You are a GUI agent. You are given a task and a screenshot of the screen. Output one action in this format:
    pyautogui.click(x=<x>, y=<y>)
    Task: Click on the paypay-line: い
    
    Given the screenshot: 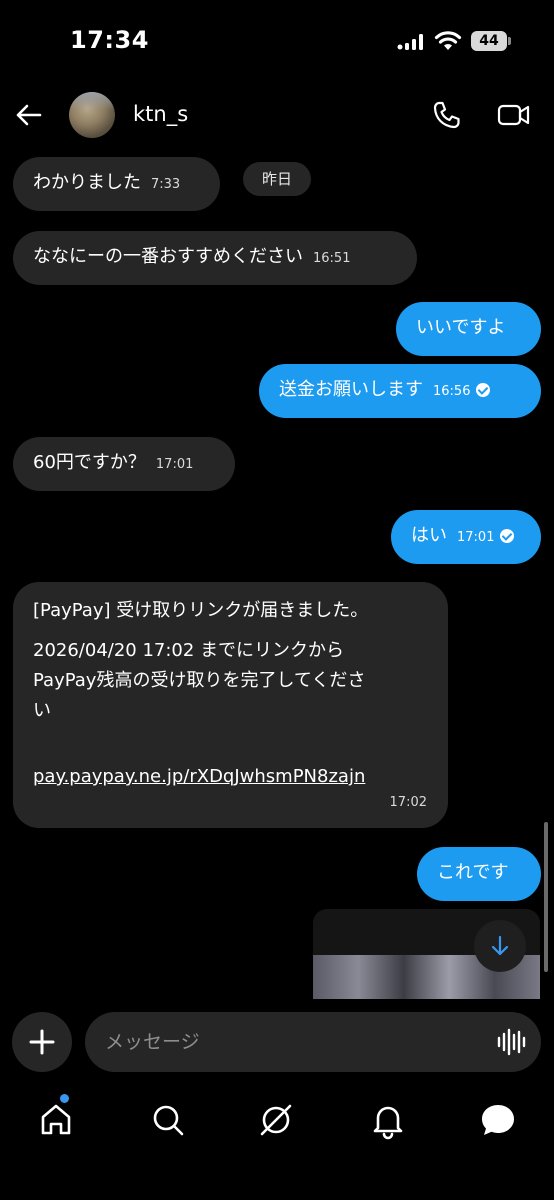 What is the action you would take?
    pyautogui.click(x=42, y=710)
    